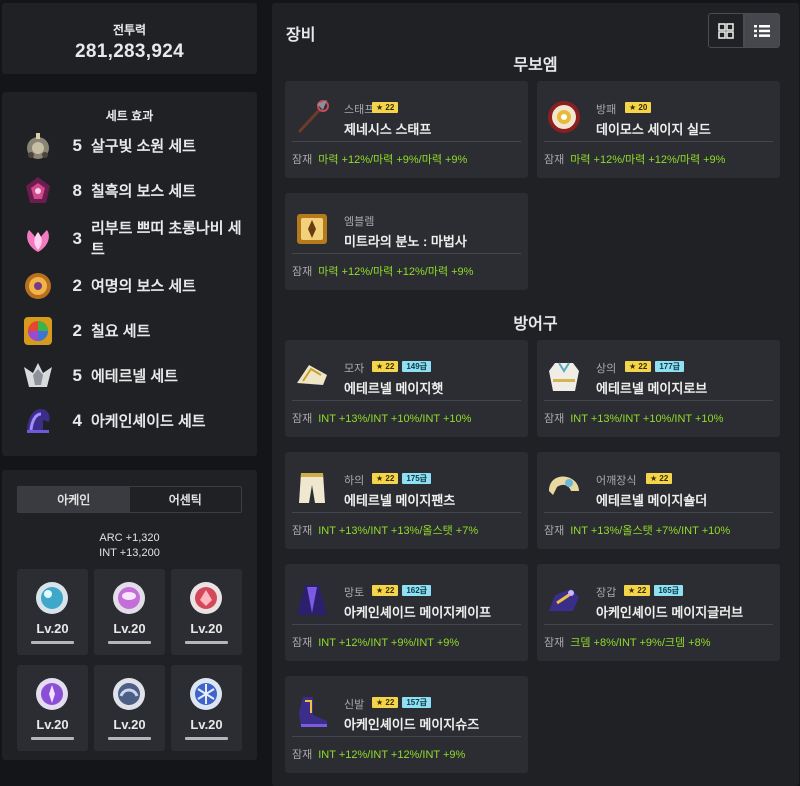  I want to click on arcana-symbol-icon, so click(52, 694).